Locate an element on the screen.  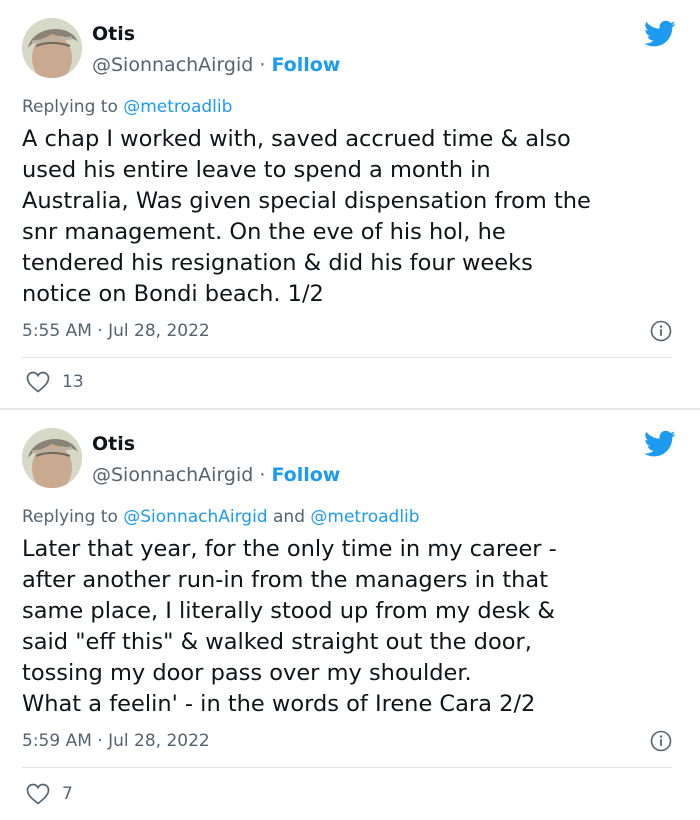
mention-joiner: and is located at coordinates (289, 517).